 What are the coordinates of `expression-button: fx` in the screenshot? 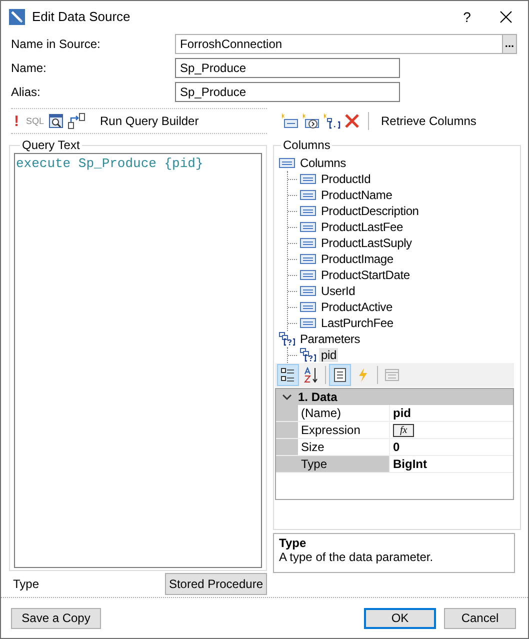 It's located at (403, 430).